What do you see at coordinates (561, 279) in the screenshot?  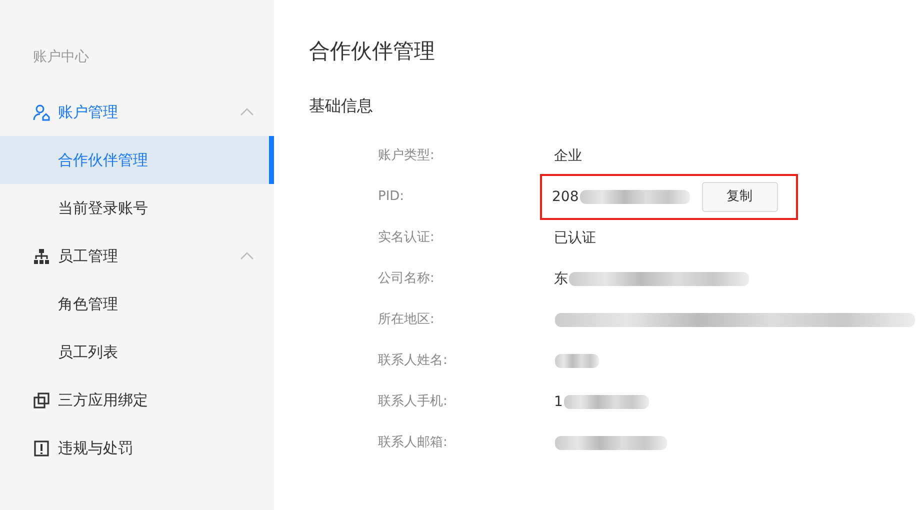 I see `field-value: 东` at bounding box center [561, 279].